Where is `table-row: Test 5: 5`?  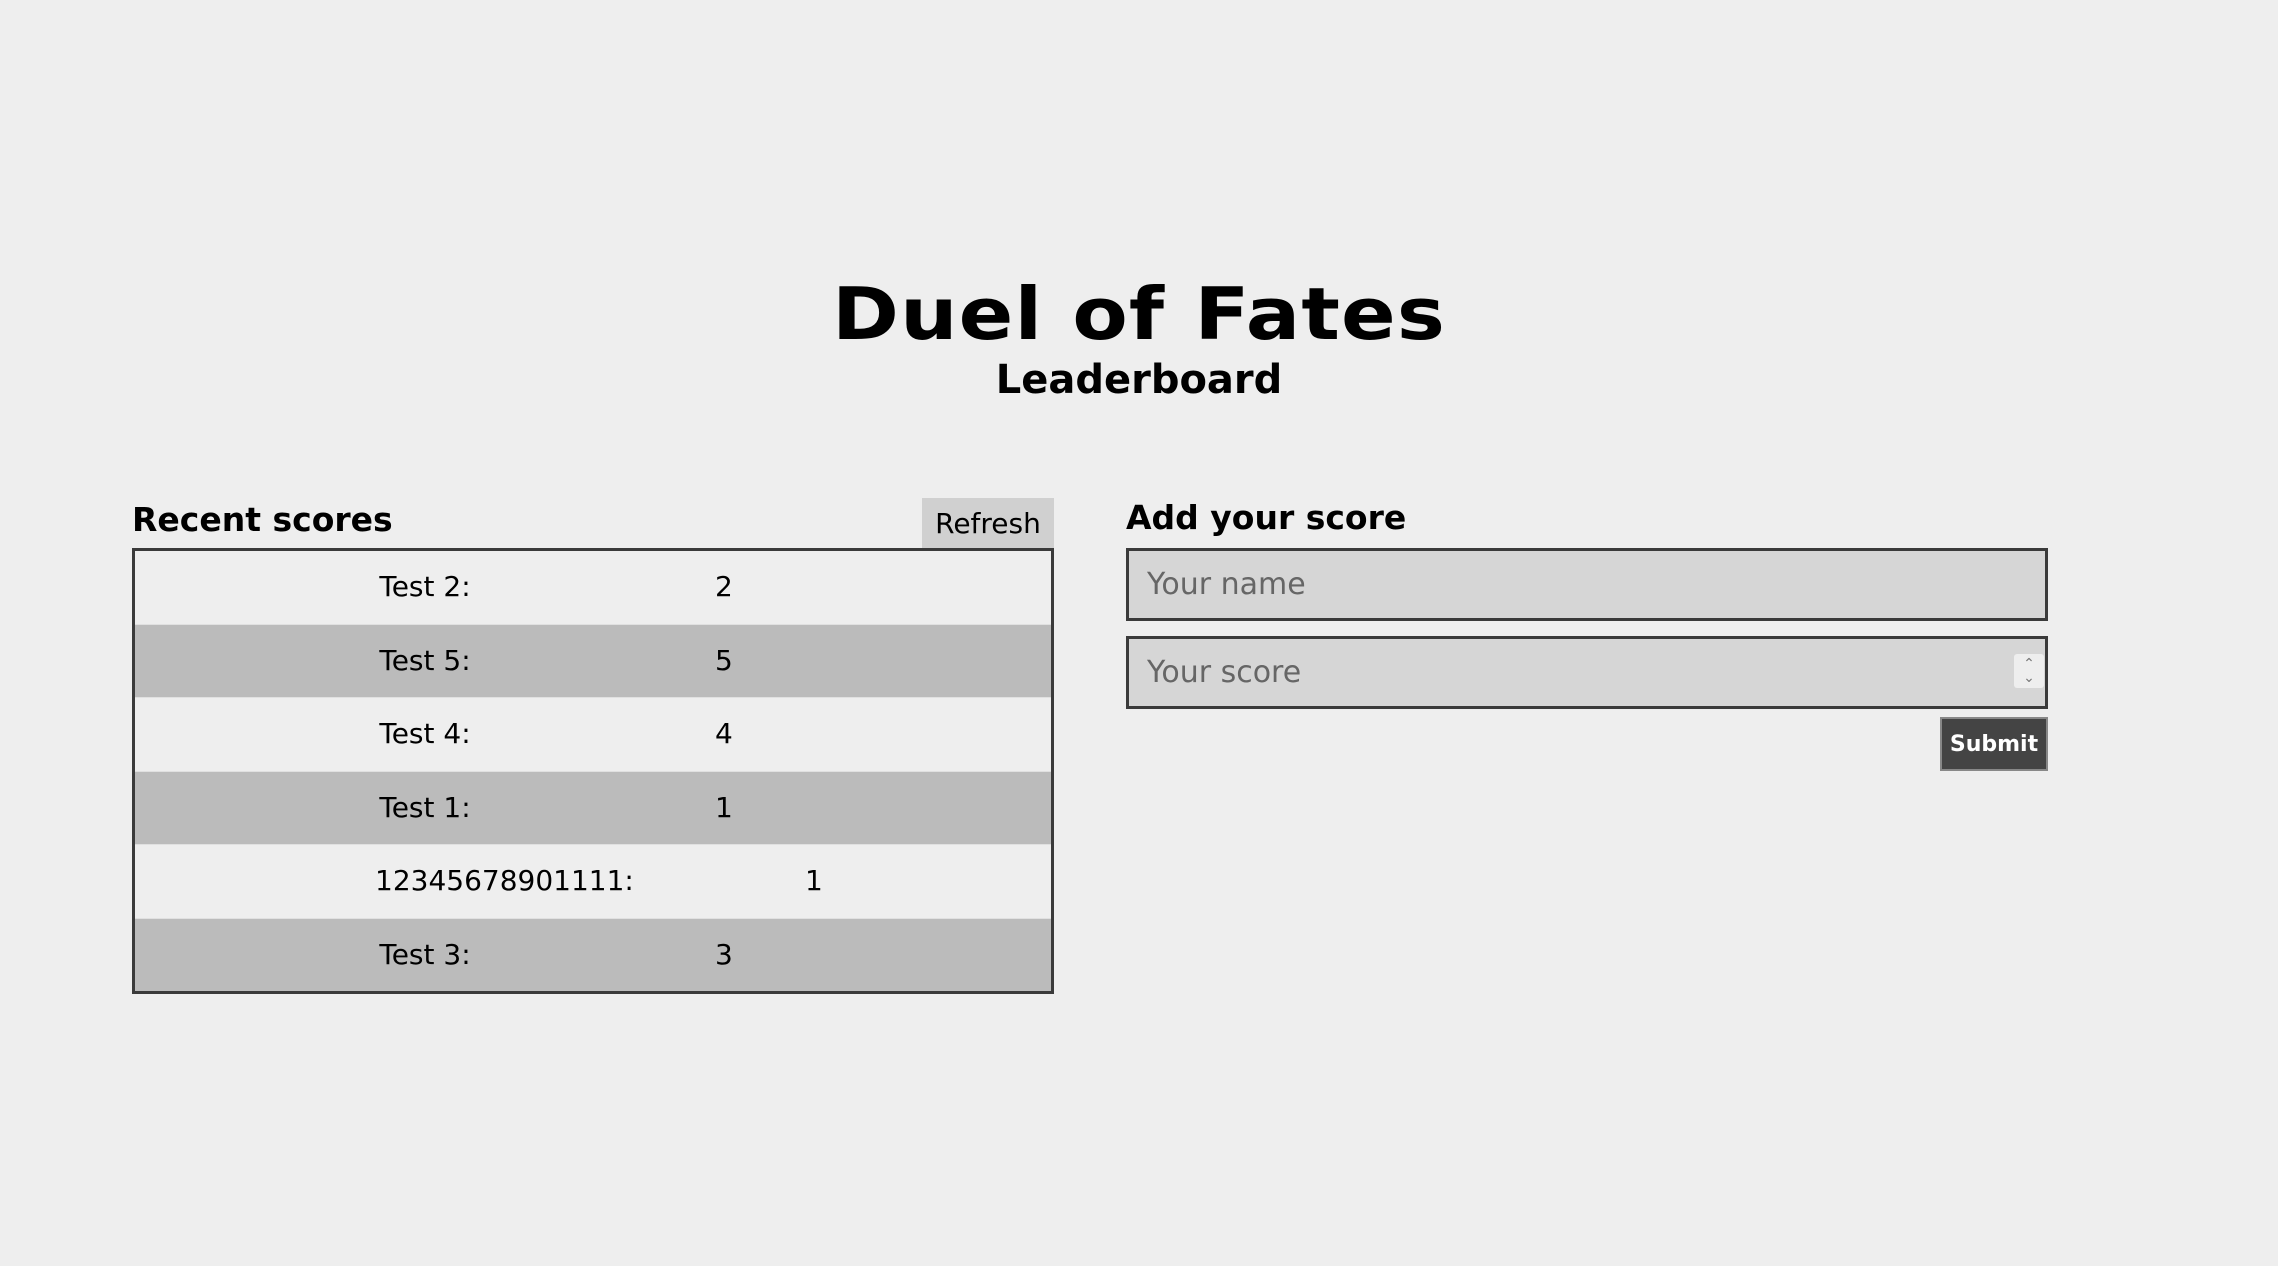
table-row: Test 5: 5 is located at coordinates (593, 660).